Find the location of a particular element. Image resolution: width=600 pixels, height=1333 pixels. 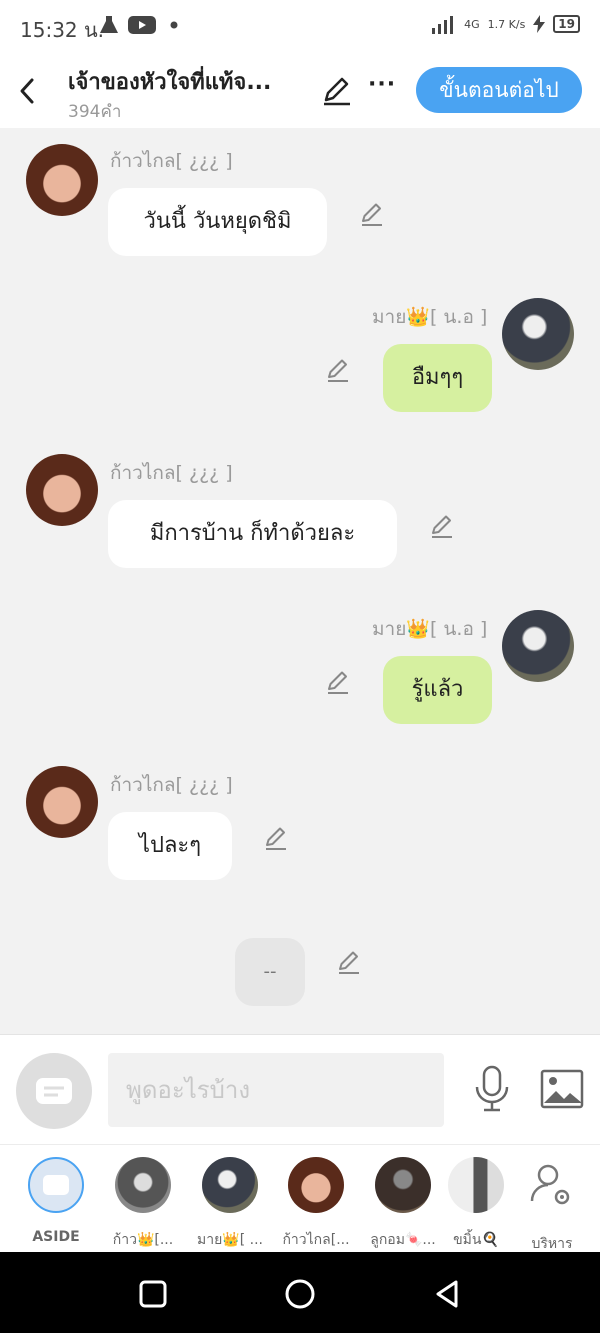

system-nav-bar is located at coordinates (300, 1292).